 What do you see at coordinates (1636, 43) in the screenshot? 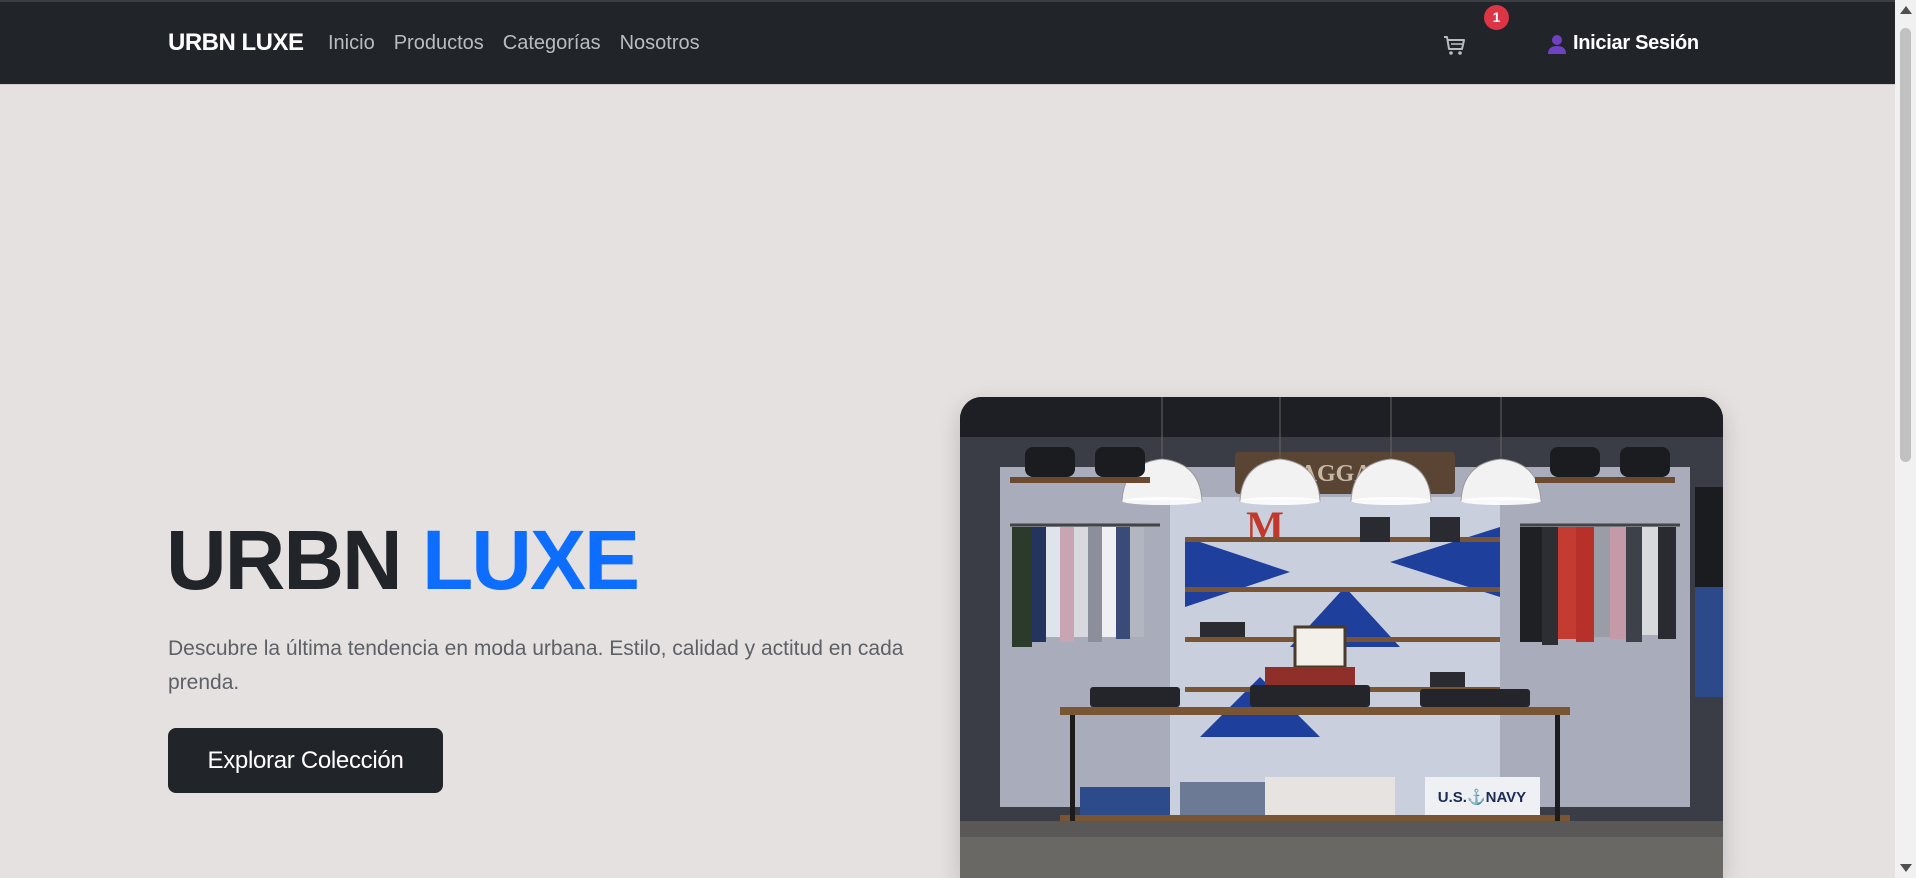
I see `login-label: Iniciar Sesión` at bounding box center [1636, 43].